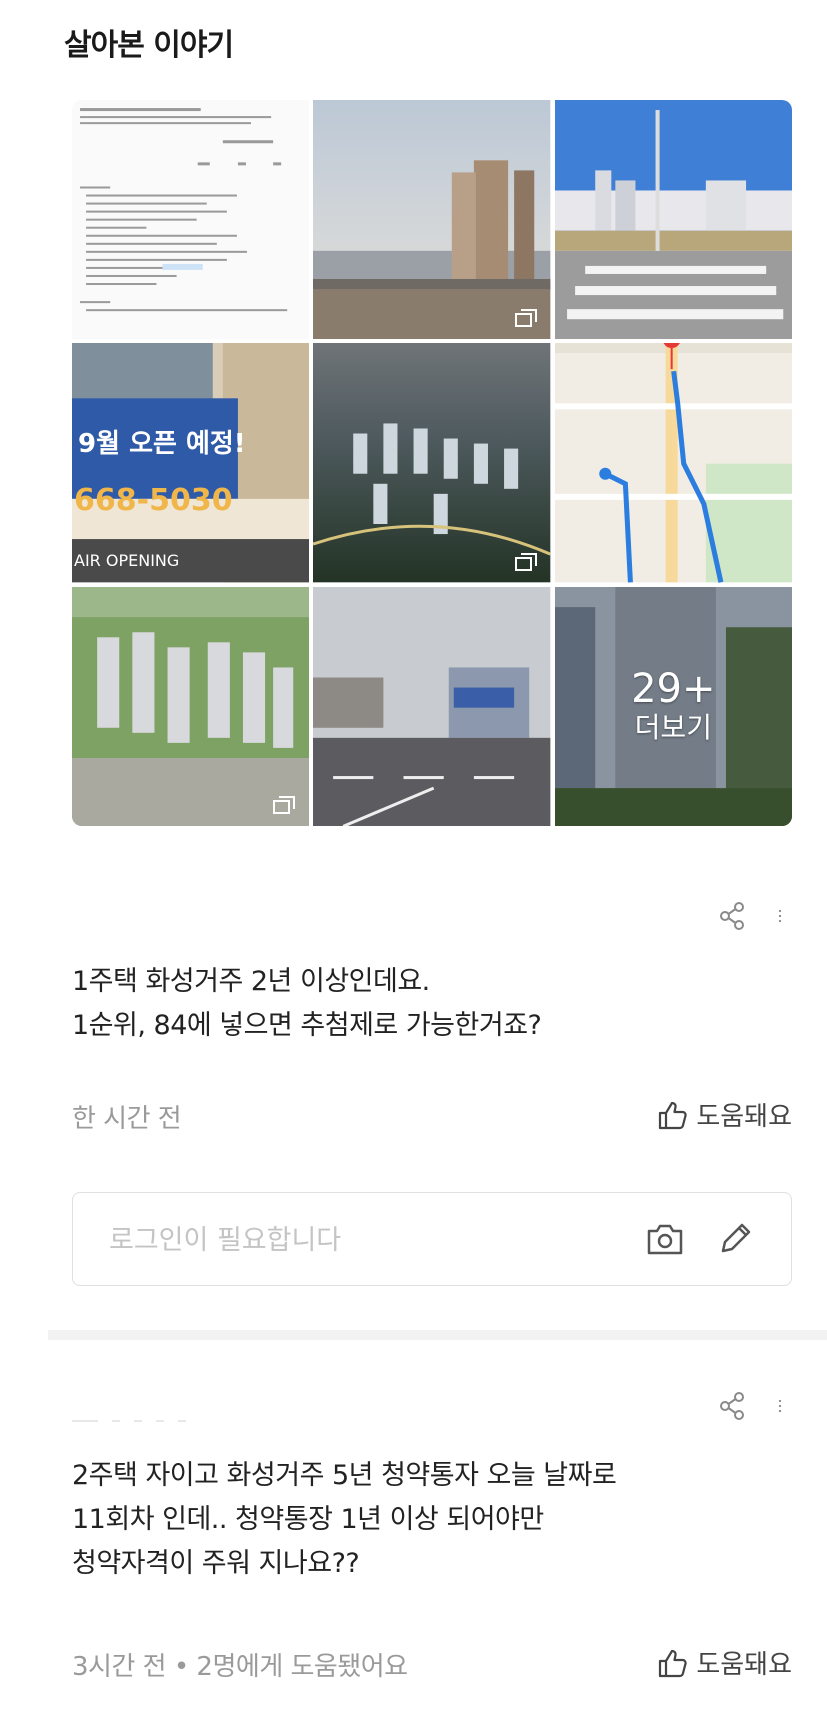 This screenshot has width=827, height=1715. What do you see at coordinates (673, 220) in the screenshot?
I see `gallery-image-crosswalk` at bounding box center [673, 220].